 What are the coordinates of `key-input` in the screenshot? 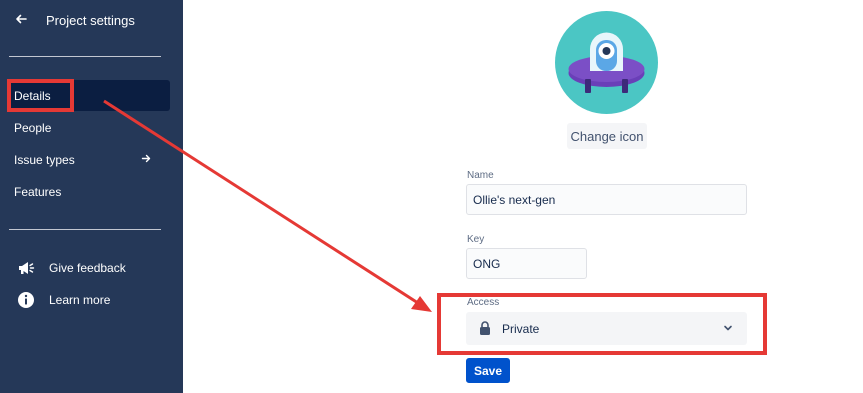 It's located at (526, 263).